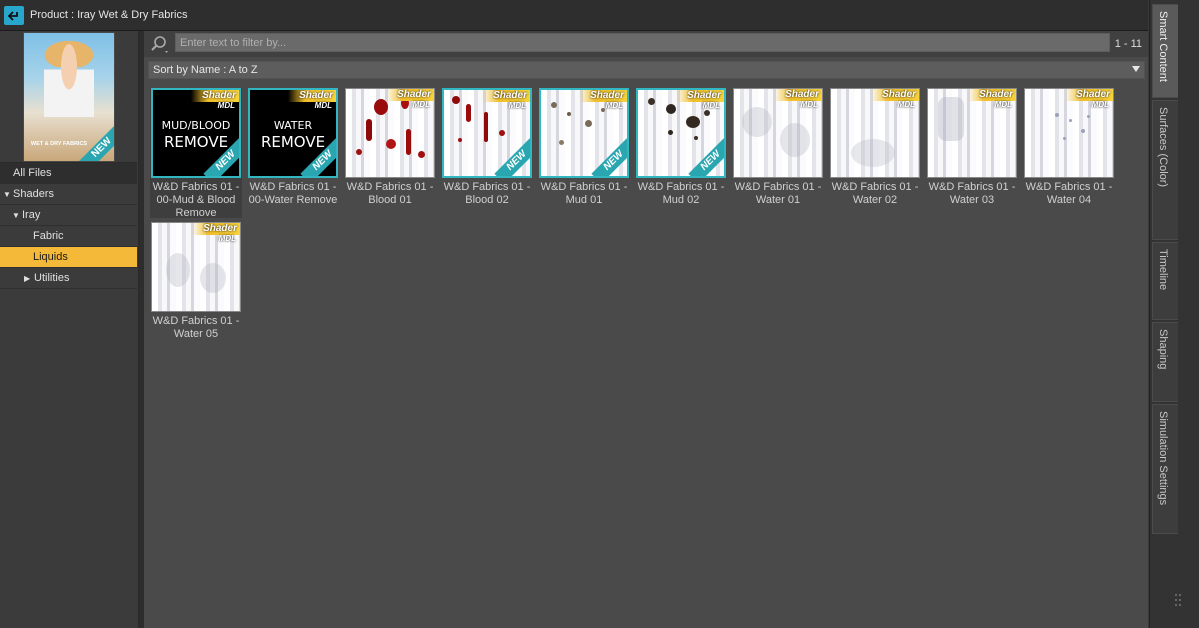  I want to click on tab-surfaces-color: Surfaces (Color), so click(1165, 170).